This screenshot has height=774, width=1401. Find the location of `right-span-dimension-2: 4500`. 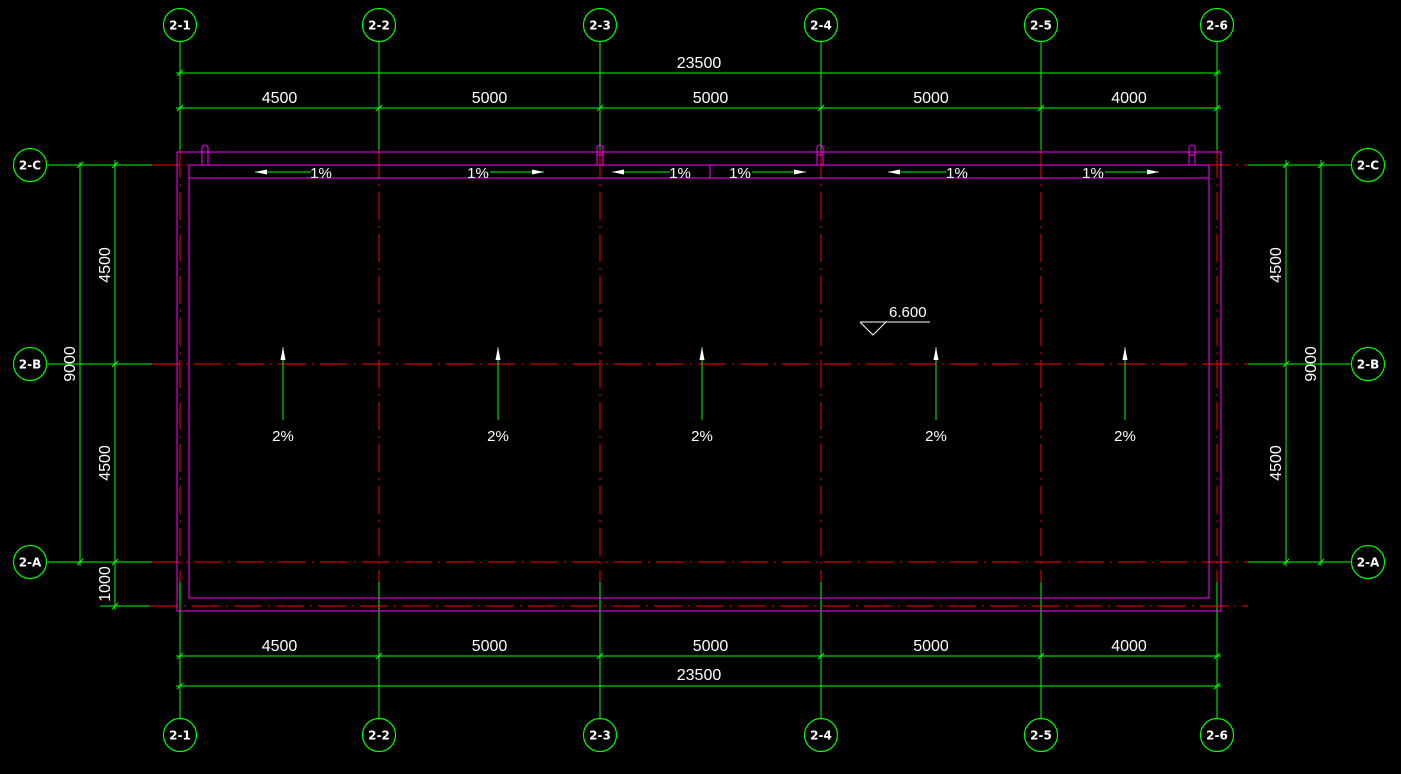

right-span-dimension-2: 4500 is located at coordinates (1276, 463).